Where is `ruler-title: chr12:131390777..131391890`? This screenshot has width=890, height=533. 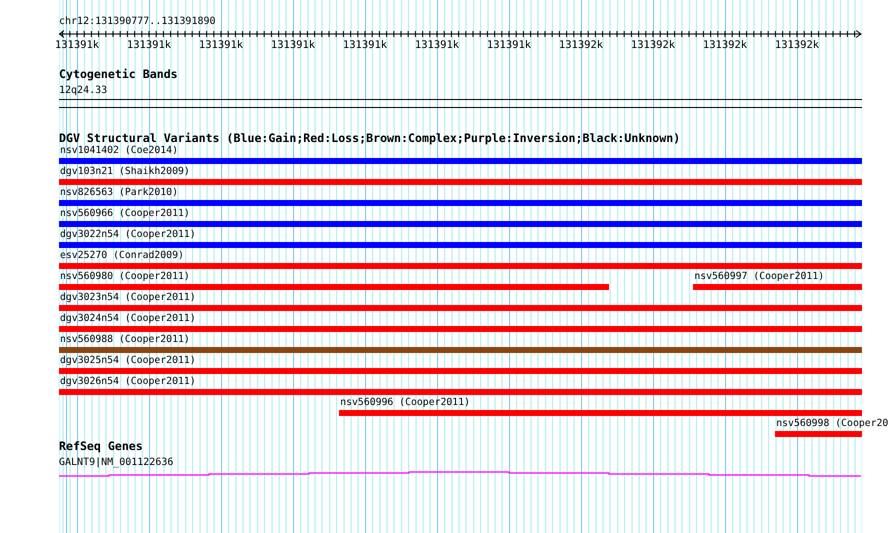
ruler-title: chr12:131390777..131391890 is located at coordinates (137, 22).